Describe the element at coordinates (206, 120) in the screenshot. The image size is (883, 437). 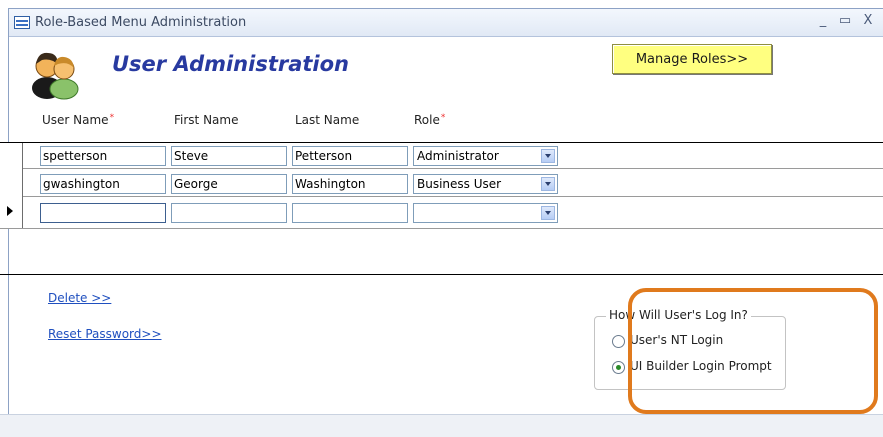
I see `column-header-first-name: First Name` at that location.